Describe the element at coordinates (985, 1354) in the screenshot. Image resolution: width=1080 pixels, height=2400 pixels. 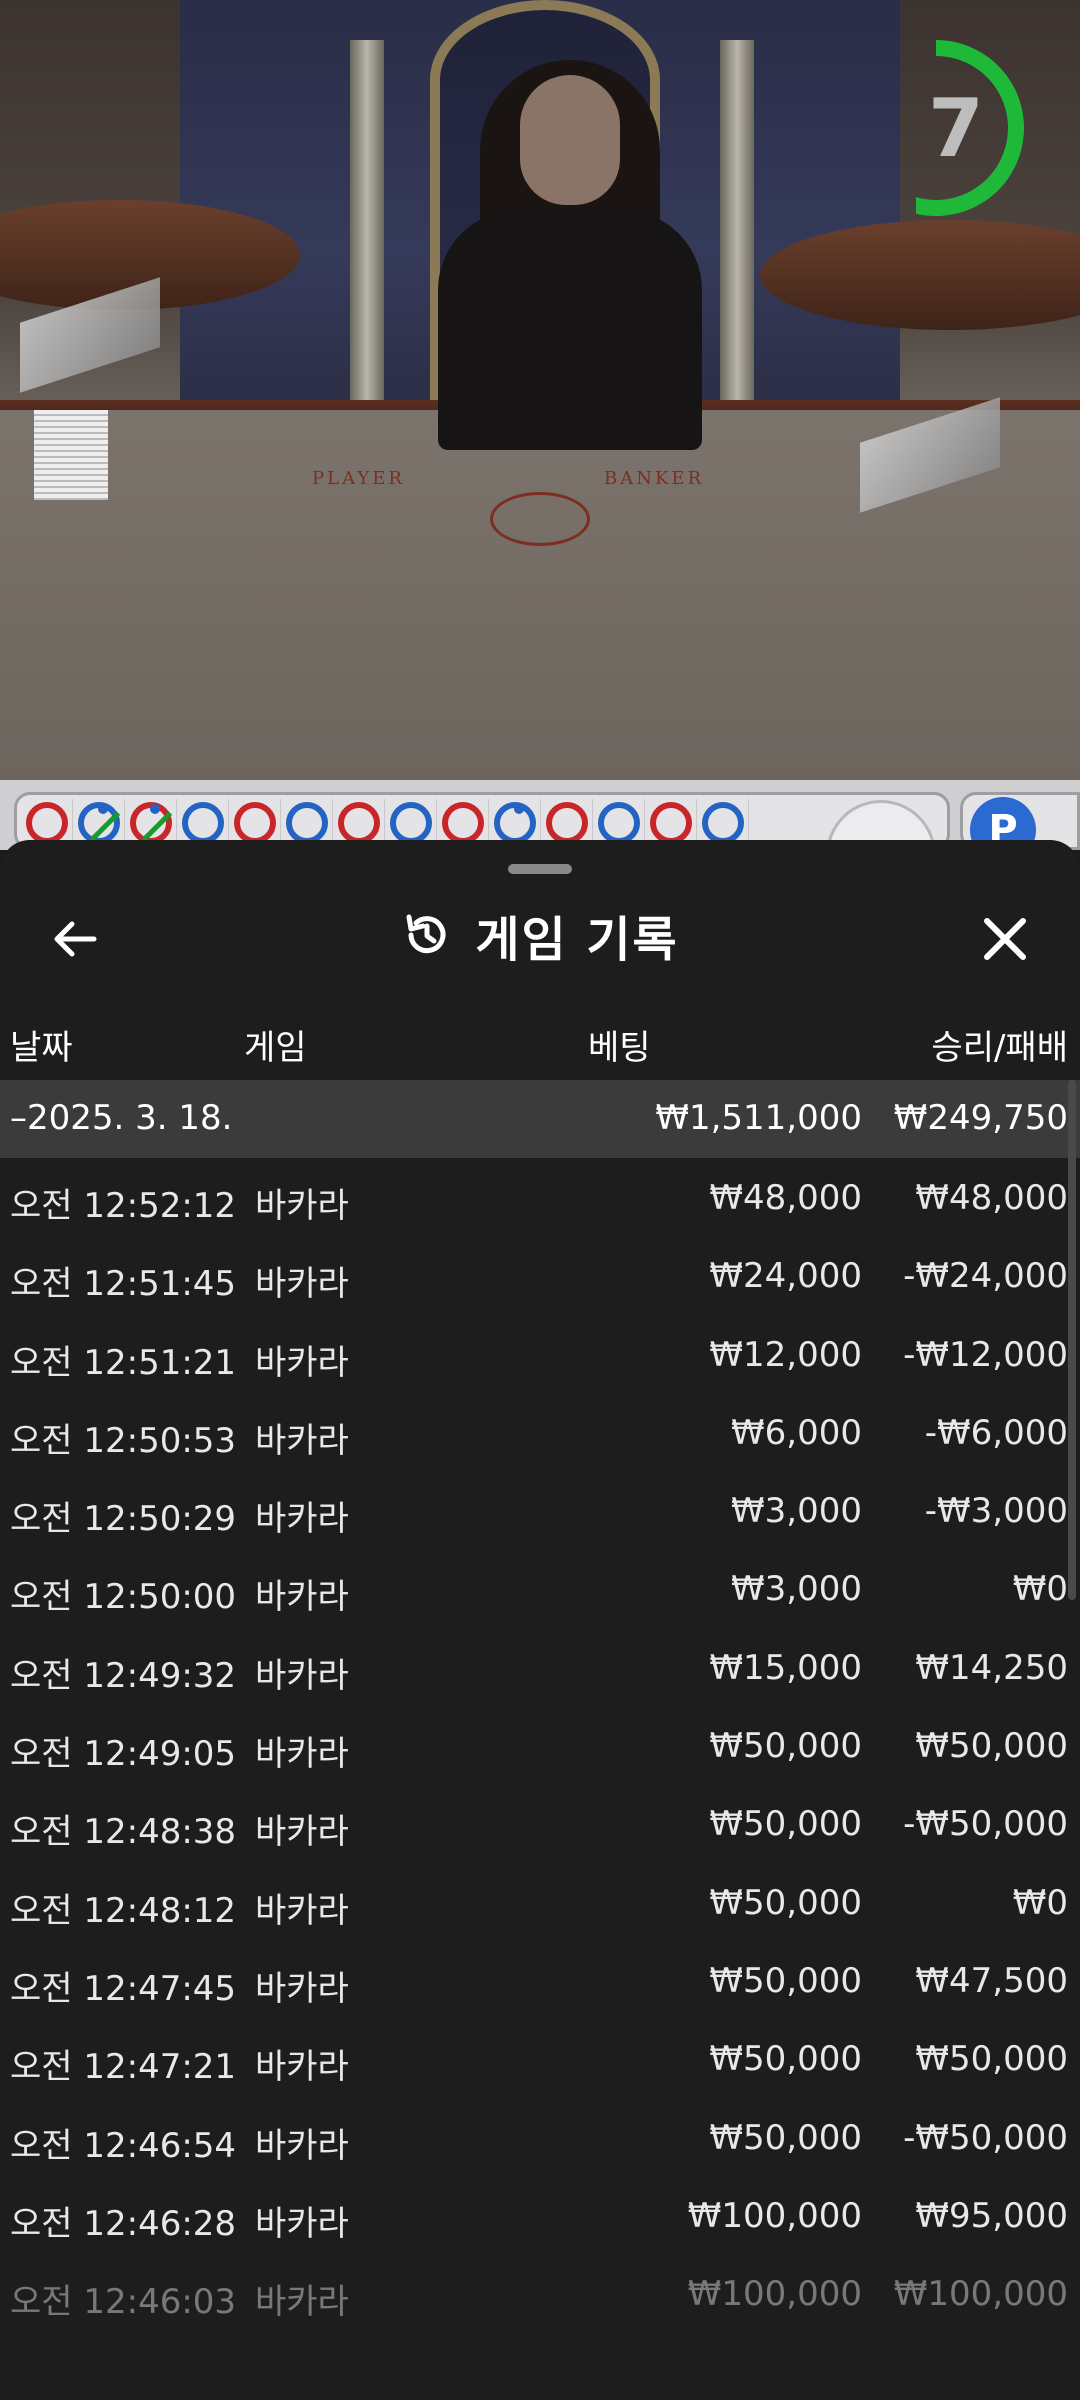
I see `row-result: -₩12,000` at that location.